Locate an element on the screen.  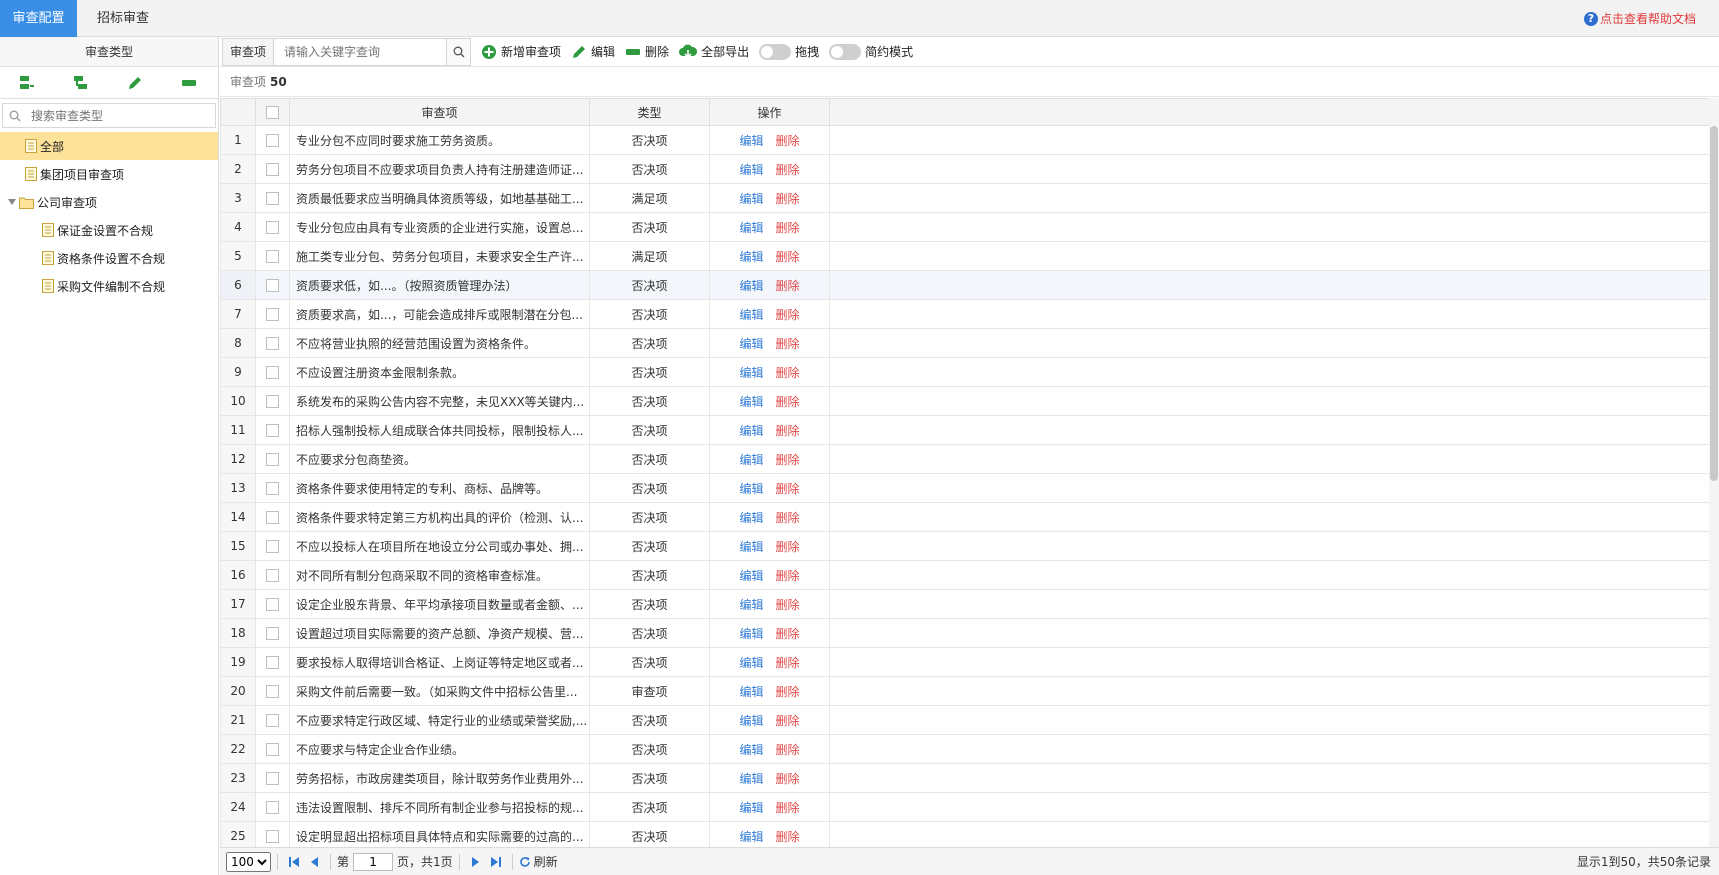
delete-type-button is located at coordinates (189, 83).